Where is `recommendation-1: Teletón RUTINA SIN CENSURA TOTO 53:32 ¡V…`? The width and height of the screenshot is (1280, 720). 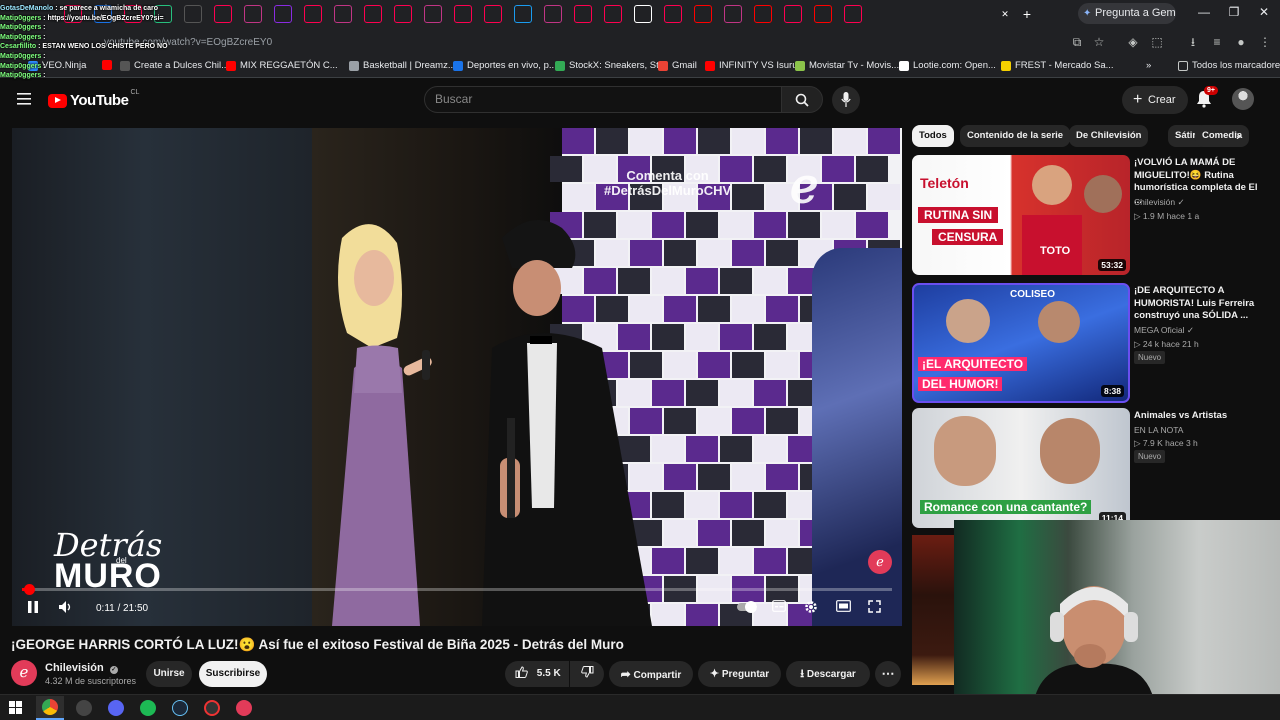 recommendation-1: Teletón RUTINA SIN CENSURA TOTO 53:32 ¡V… is located at coordinates (1085, 215).